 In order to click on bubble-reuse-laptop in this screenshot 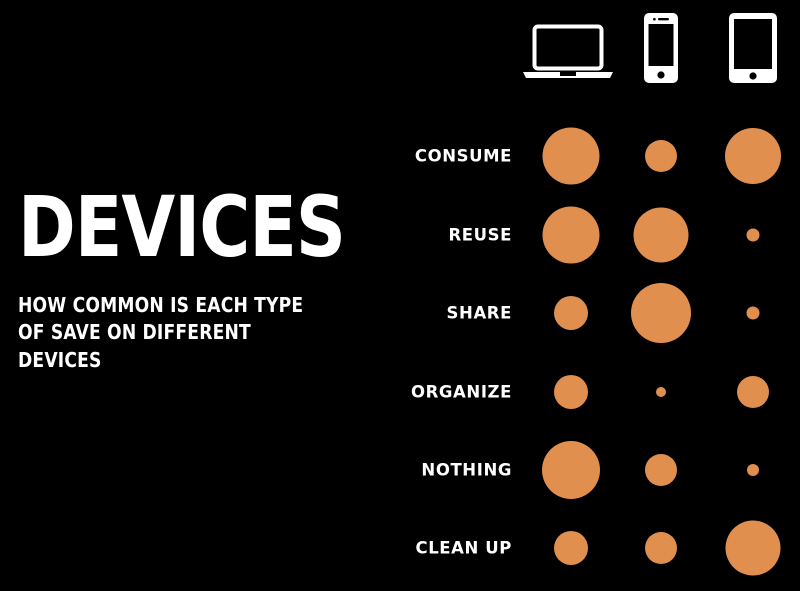, I will do `click(571, 235)`.